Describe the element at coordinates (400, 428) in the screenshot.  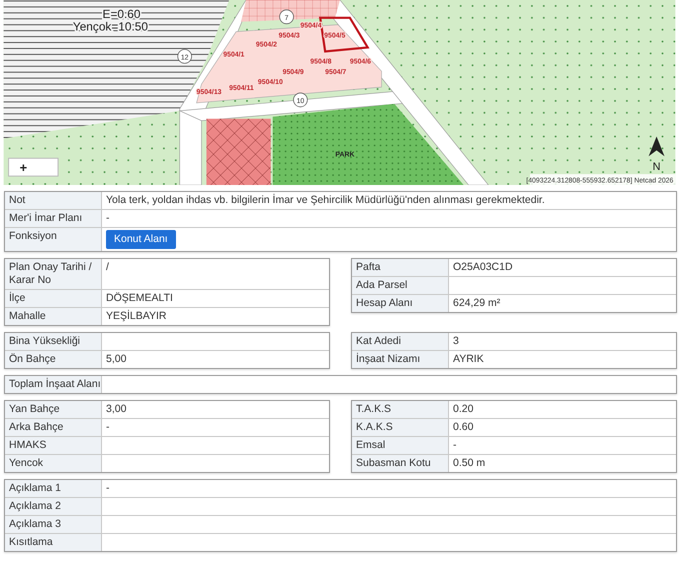
I see `label-cell: K.A.K.S` at that location.